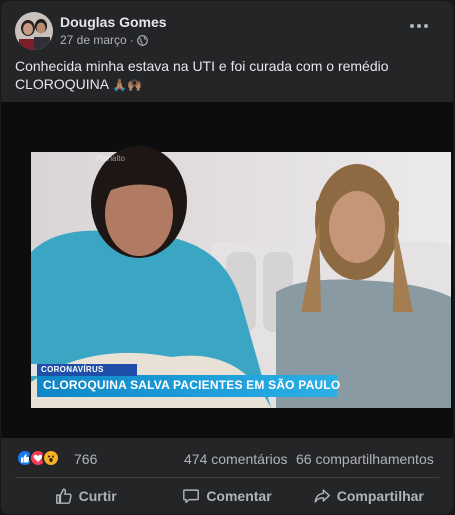 Image resolution: width=455 pixels, height=515 pixels. I want to click on like-button: Curtir, so click(85, 496).